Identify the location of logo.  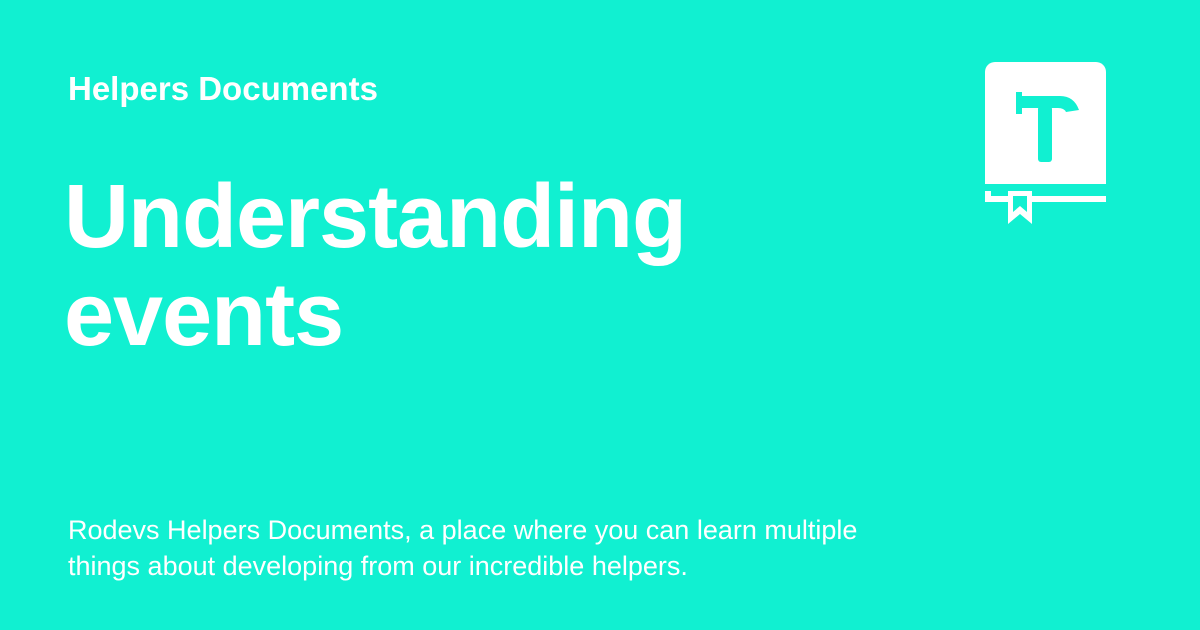
(1045, 144).